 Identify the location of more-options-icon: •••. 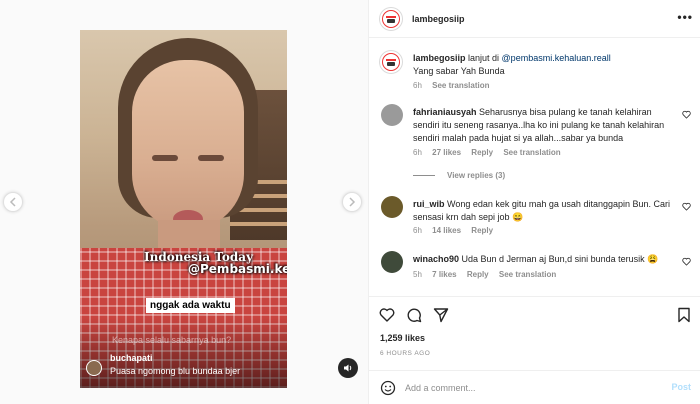
(685, 17).